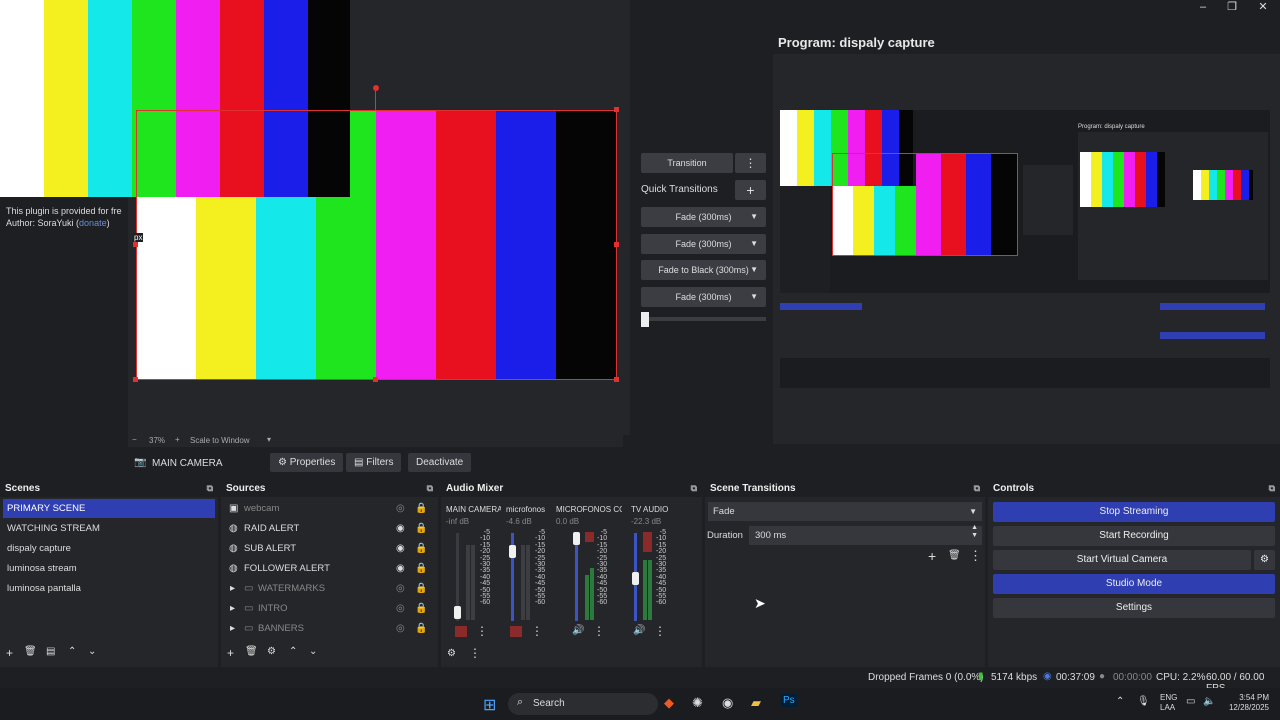 The height and width of the screenshot is (720, 1280). Describe the element at coordinates (329, 548) in the screenshot. I see `source-item: ◍ SUB ALERT ◉ 🔒` at that location.